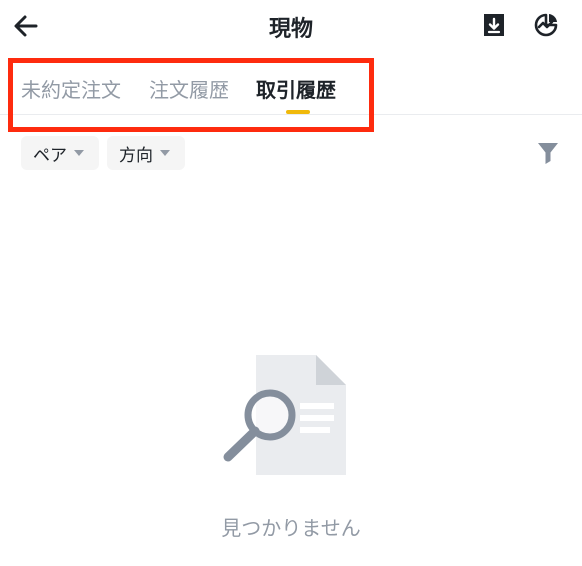 The height and width of the screenshot is (566, 582). What do you see at coordinates (546, 25) in the screenshot?
I see `pie-chart-icon` at bounding box center [546, 25].